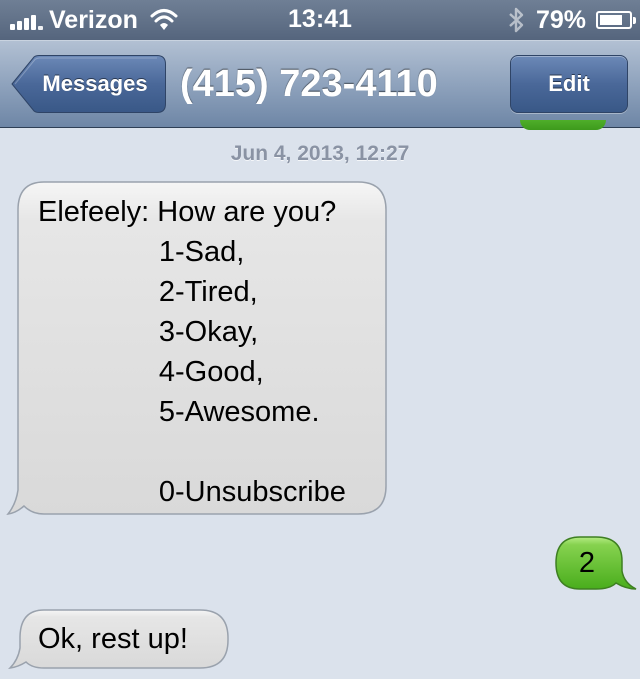  Describe the element at coordinates (113, 639) in the screenshot. I see `message-text: Ok, rest up!` at that location.